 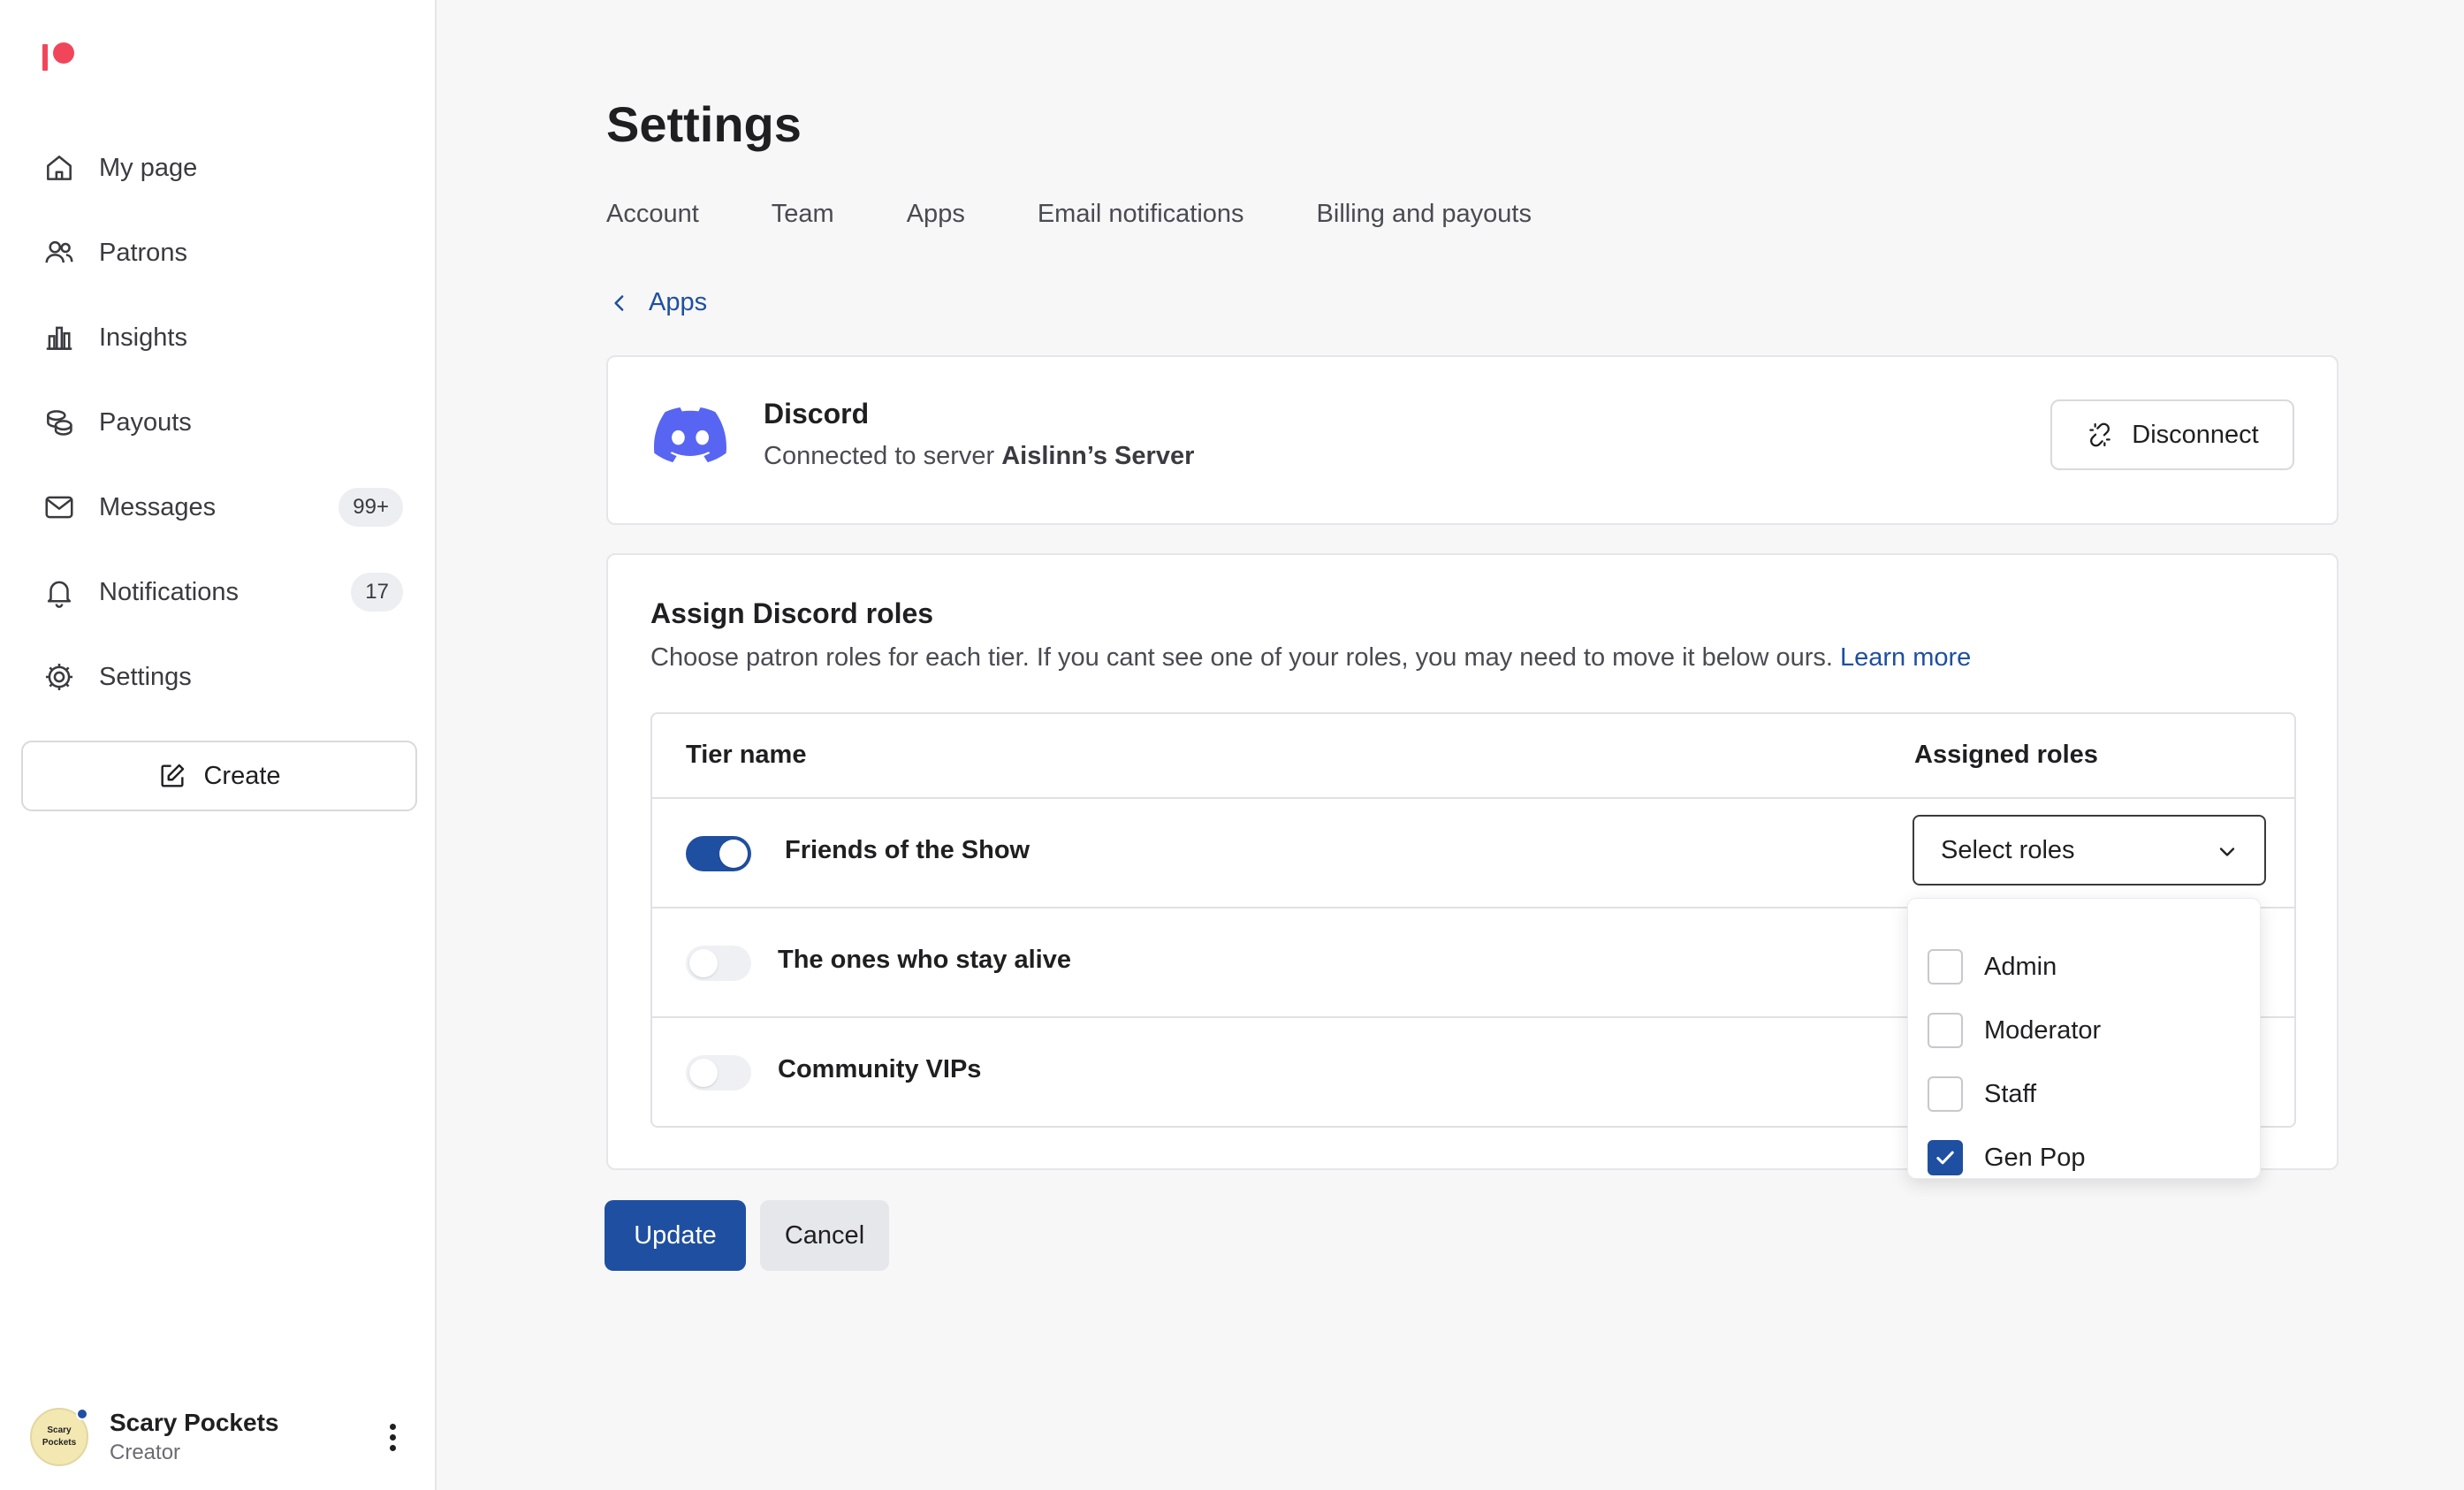 What do you see at coordinates (241, 776) in the screenshot?
I see `create-button-label: Create` at bounding box center [241, 776].